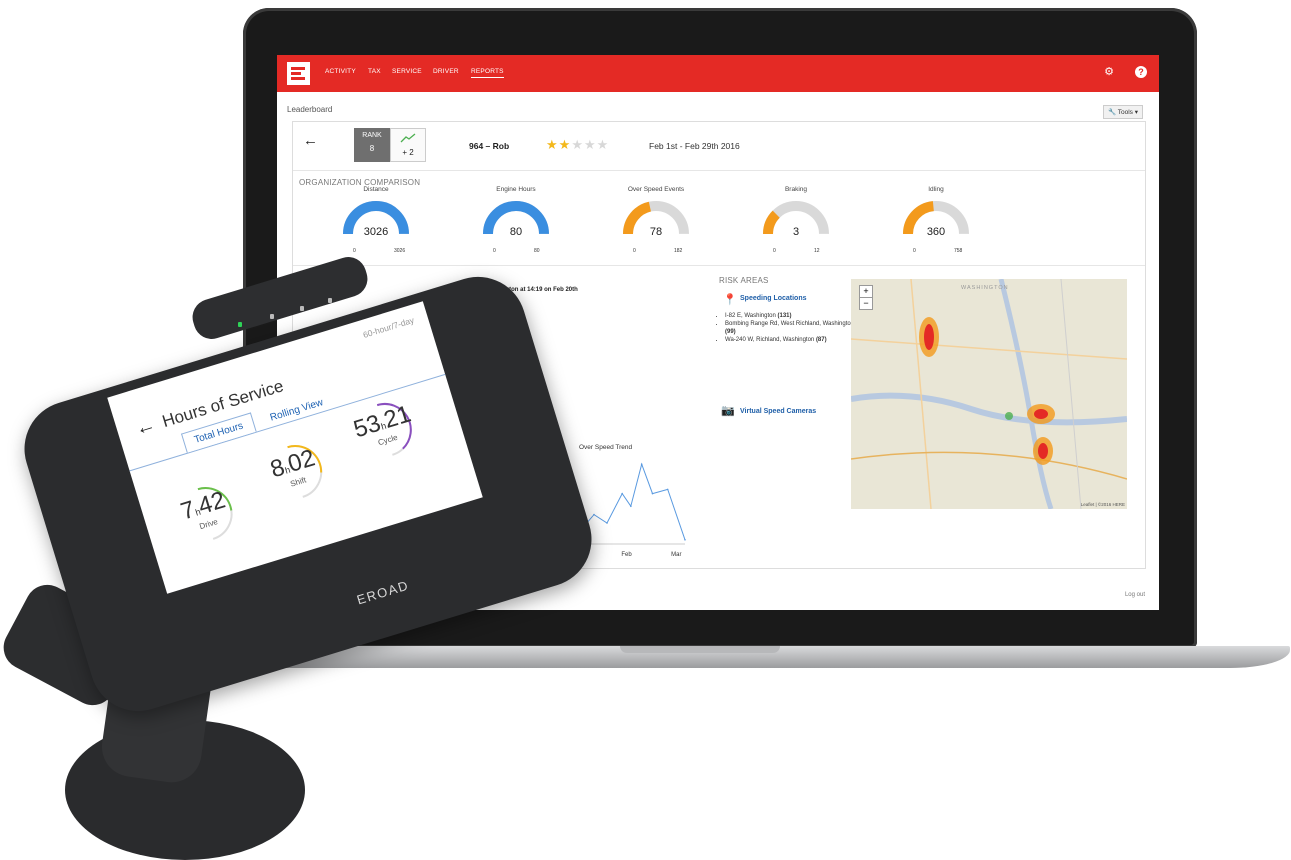 The image size is (1291, 860). I want to click on list-item: I-82 E, Washington (131), so click(790, 316).